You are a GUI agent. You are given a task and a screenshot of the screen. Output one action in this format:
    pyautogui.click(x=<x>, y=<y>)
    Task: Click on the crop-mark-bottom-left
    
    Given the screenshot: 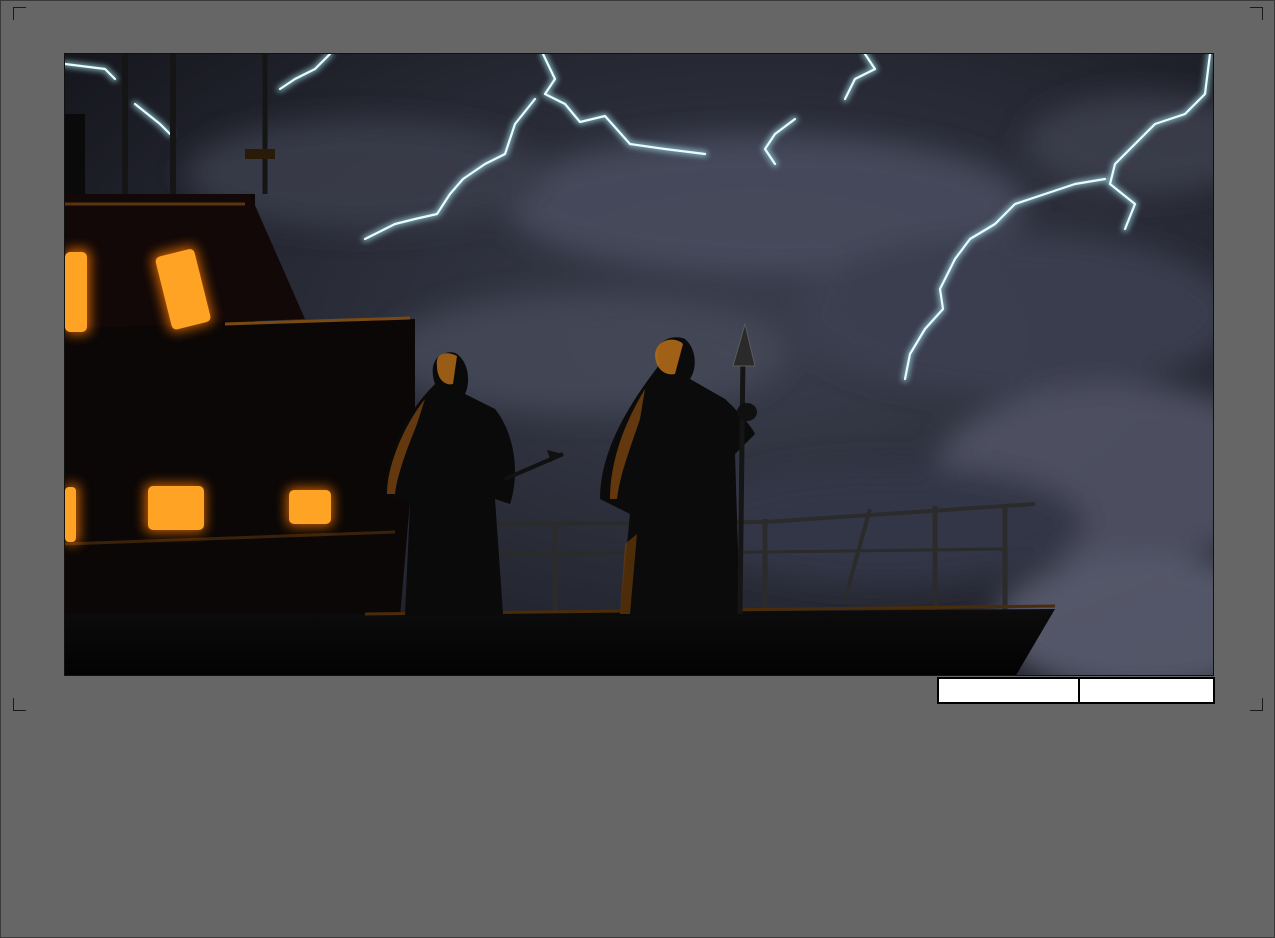 What is the action you would take?
    pyautogui.click(x=19, y=704)
    